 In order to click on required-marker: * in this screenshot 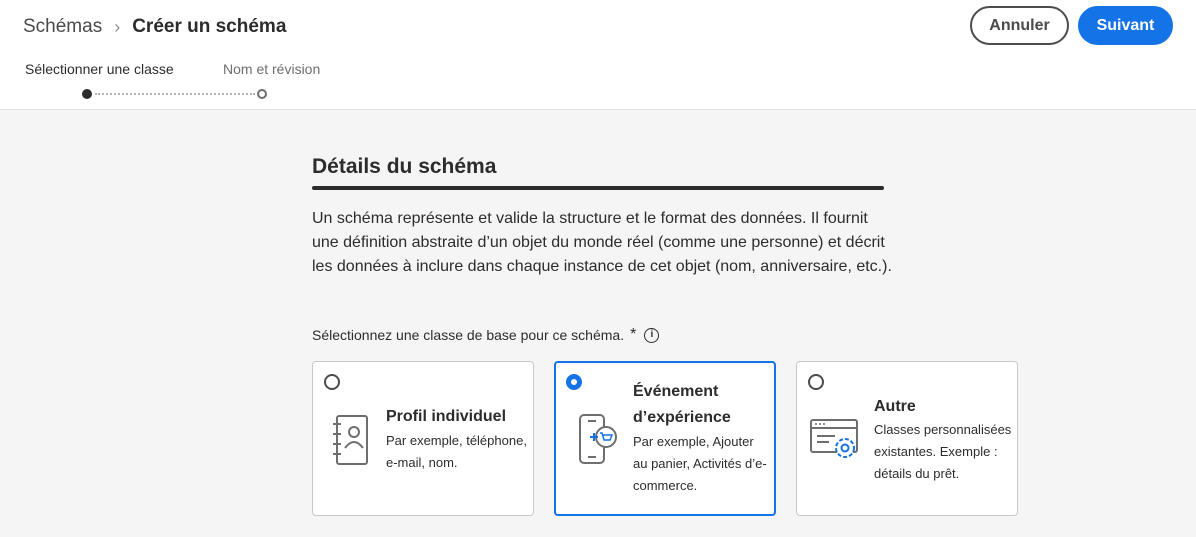, I will do `click(633, 334)`.